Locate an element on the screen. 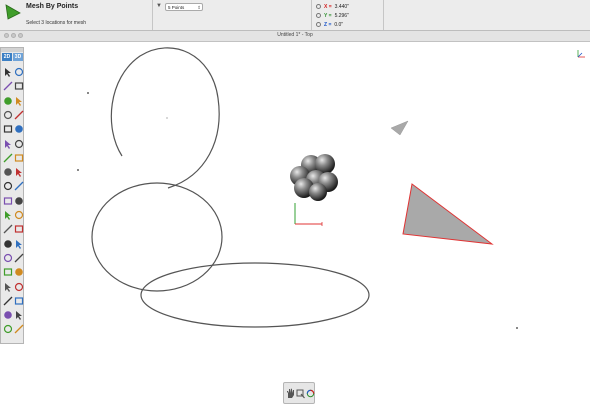 The height and width of the screenshot is (411, 590). coord-x-label: X = is located at coordinates (328, 7).